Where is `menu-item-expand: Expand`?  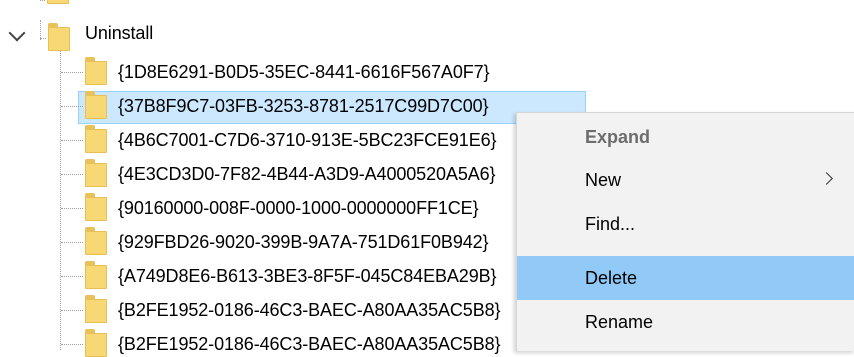
menu-item-expand: Expand is located at coordinates (685, 137).